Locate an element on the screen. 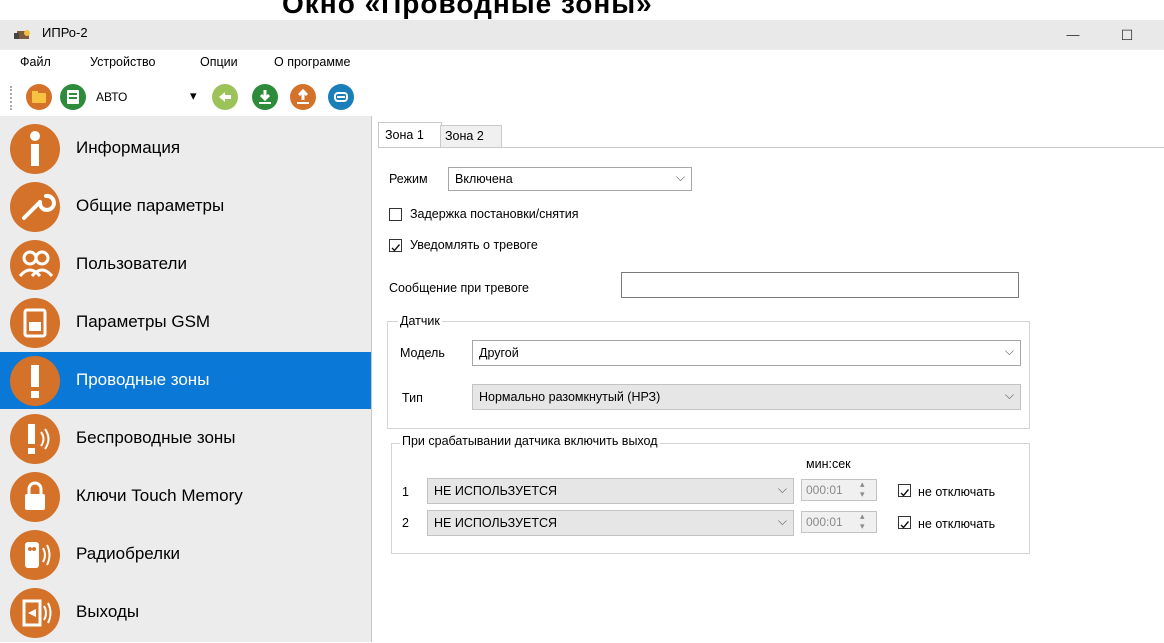 Image resolution: width=1164 pixels, height=643 pixels. title-bar: Окно «Проводные зоны» ИПРо-2 — ☐ is located at coordinates (582, 25).